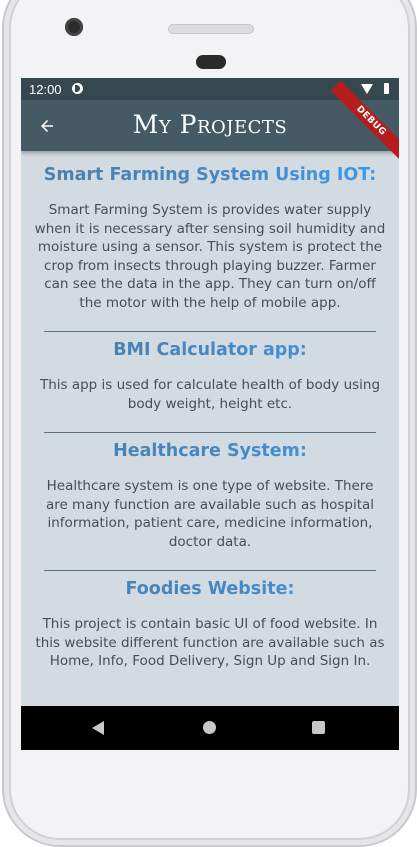 This screenshot has width=417, height=847. I want to click on nav-recent-apps-icon, so click(318, 727).